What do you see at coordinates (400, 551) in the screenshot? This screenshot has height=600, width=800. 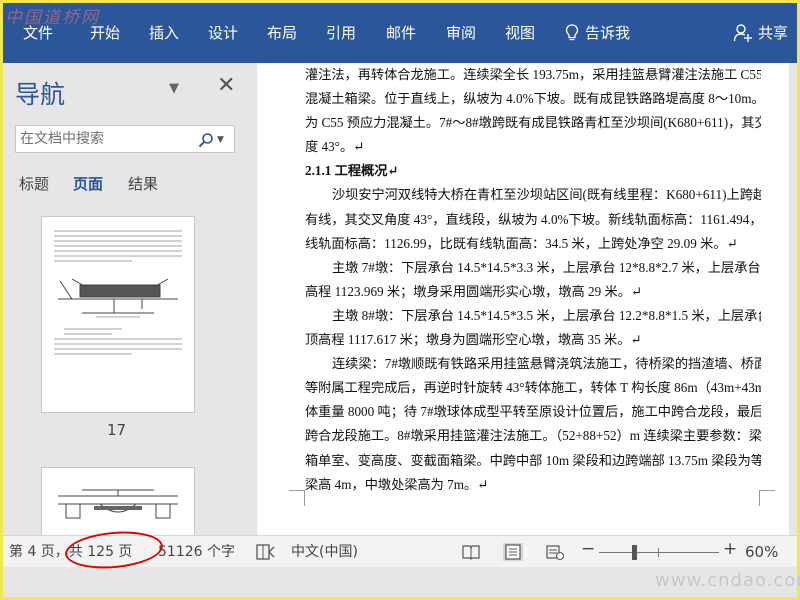 I see `status-bar: 第 4 页，共 125 页 51126 个字 中文(中国) − + 60%` at bounding box center [400, 551].